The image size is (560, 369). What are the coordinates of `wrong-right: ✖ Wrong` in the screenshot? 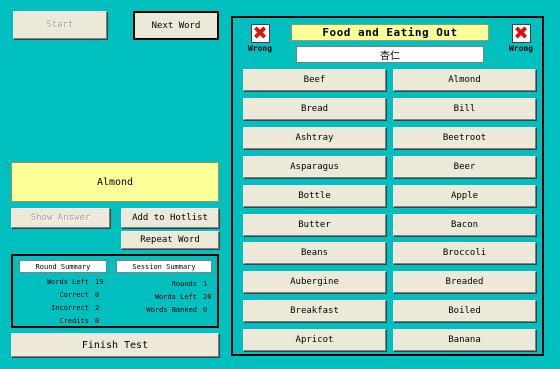 It's located at (521, 38).